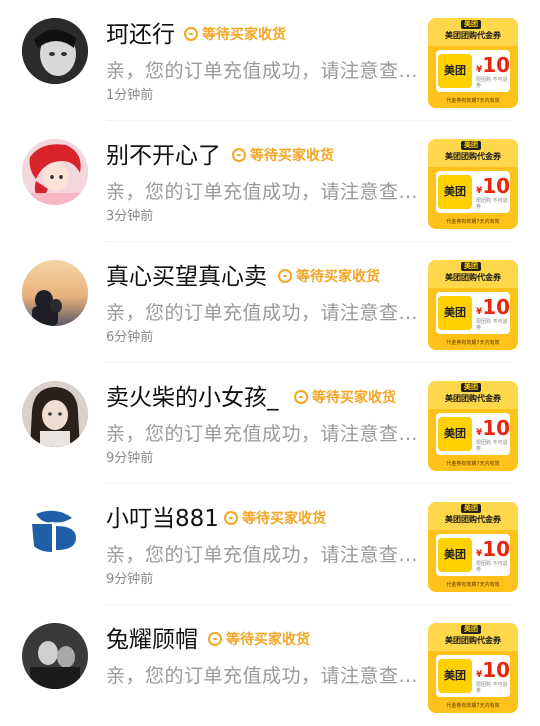  What do you see at coordinates (130, 216) in the screenshot?
I see `timestamp: 3分钟前` at bounding box center [130, 216].